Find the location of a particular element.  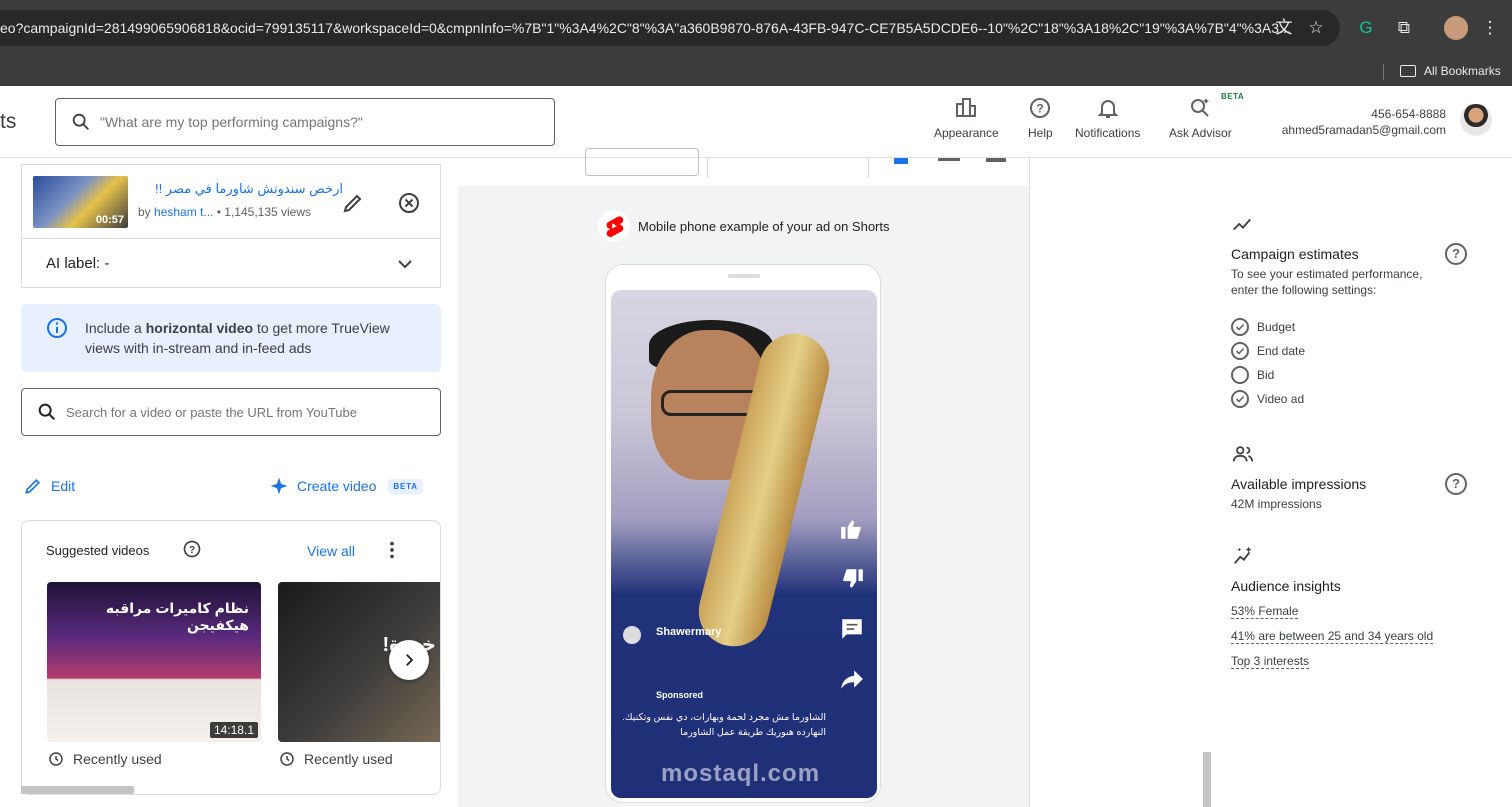

all-bookmarks-label: All Bookmarks is located at coordinates (1462, 71).